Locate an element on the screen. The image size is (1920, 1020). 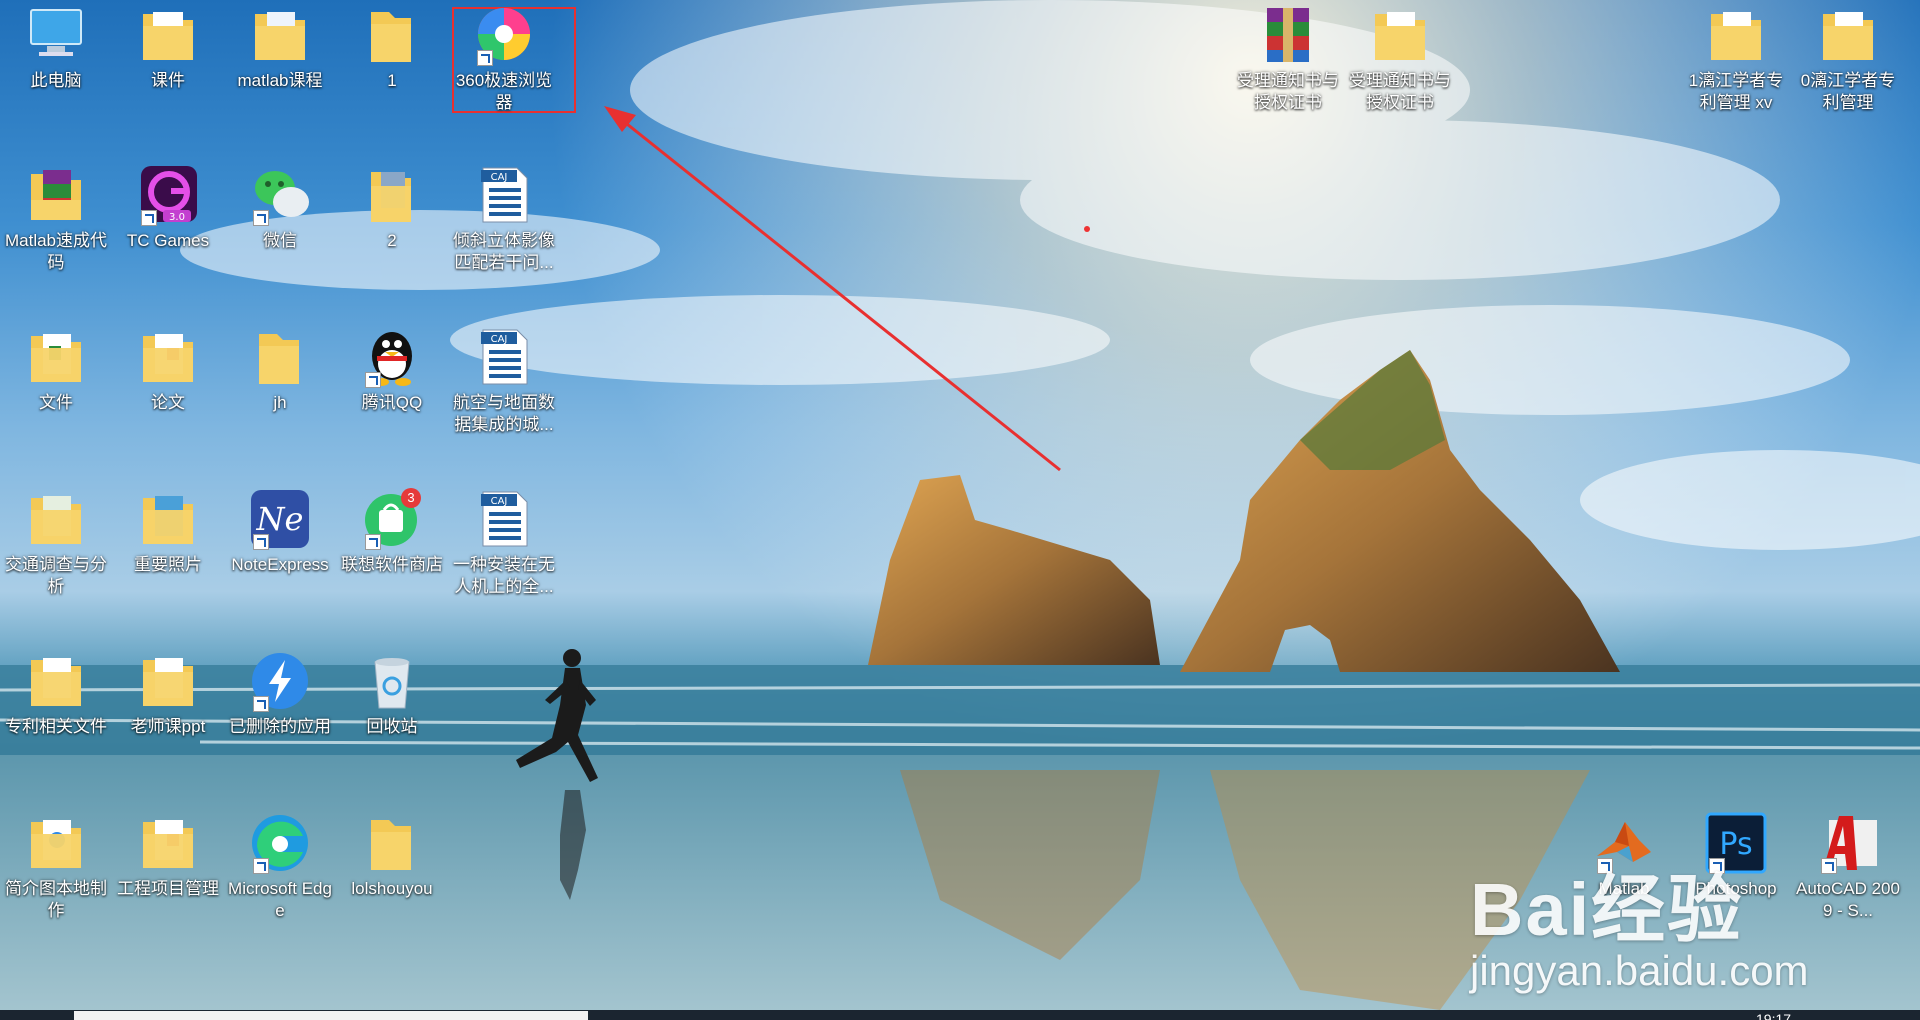
icon-label: 回收站 is located at coordinates (392, 726).